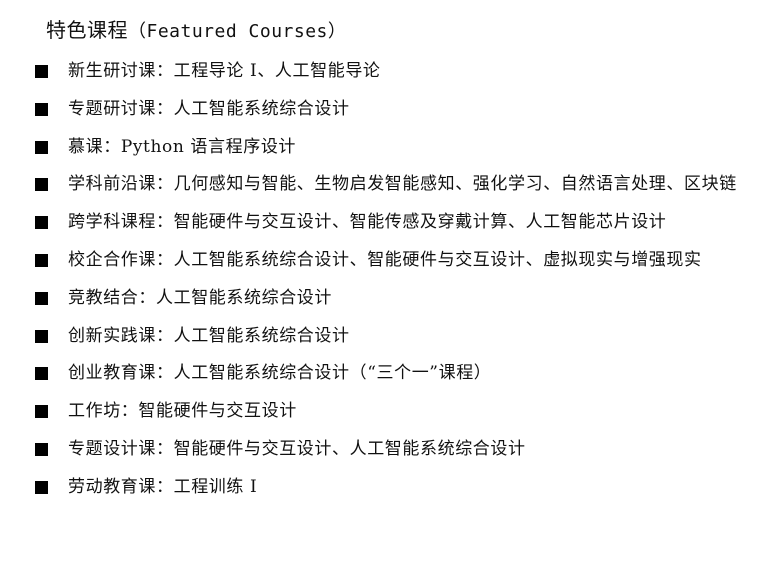  I want to click on list-item: 创业教育课：人工智能系统综合设计（“三个一”课程）, so click(388, 374).